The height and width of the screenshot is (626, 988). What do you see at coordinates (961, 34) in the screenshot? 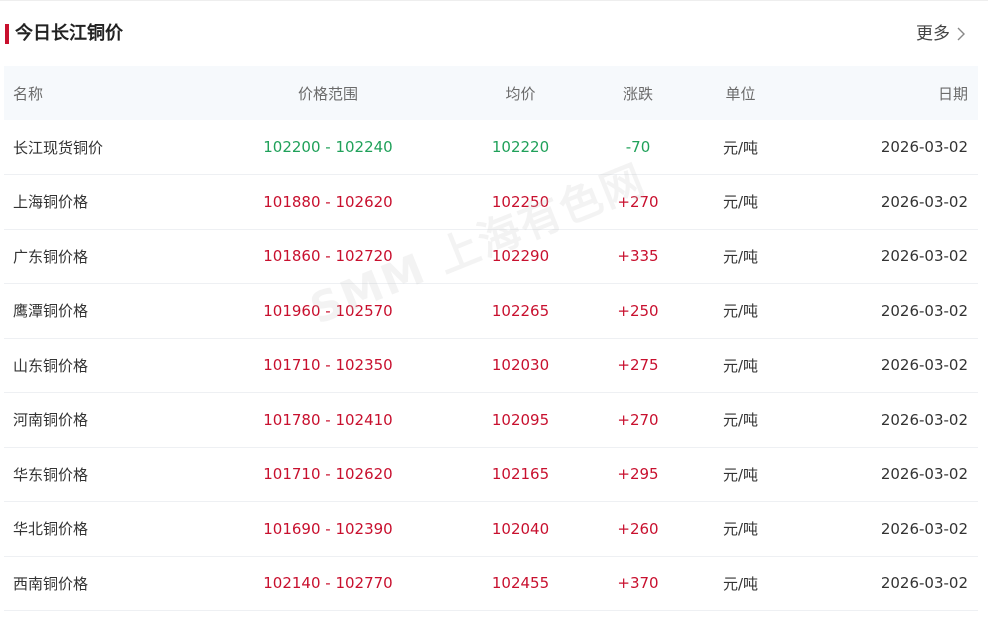
I see `chevron-right-icon` at bounding box center [961, 34].